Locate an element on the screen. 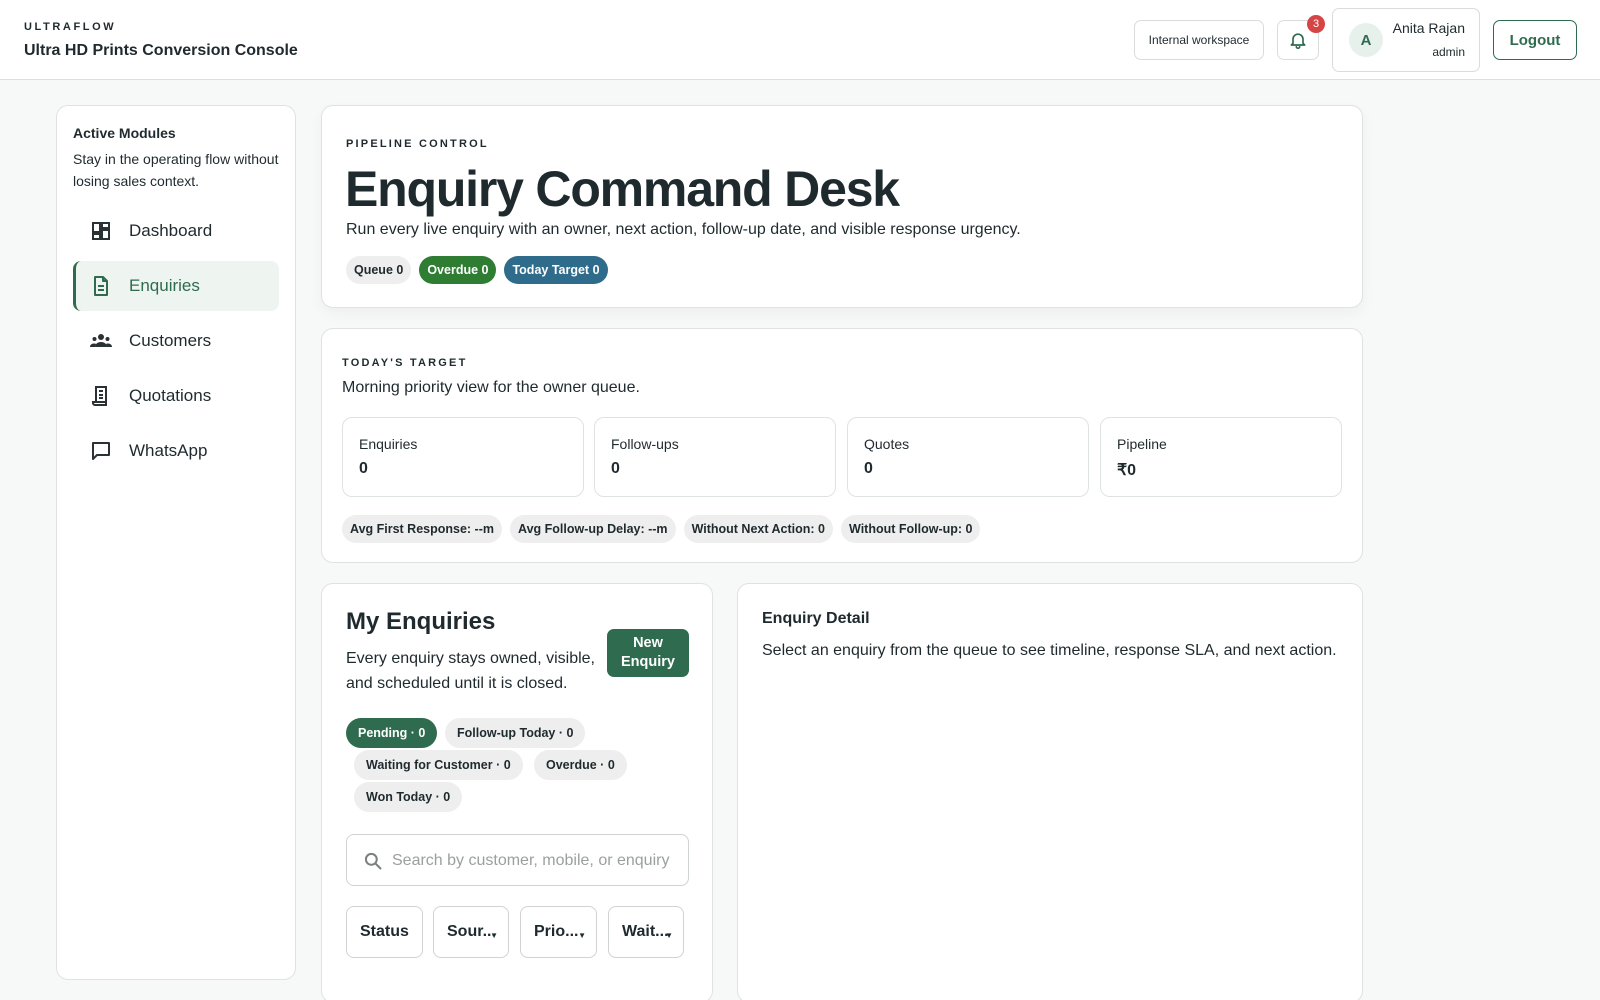  chat-icon is located at coordinates (101, 451).